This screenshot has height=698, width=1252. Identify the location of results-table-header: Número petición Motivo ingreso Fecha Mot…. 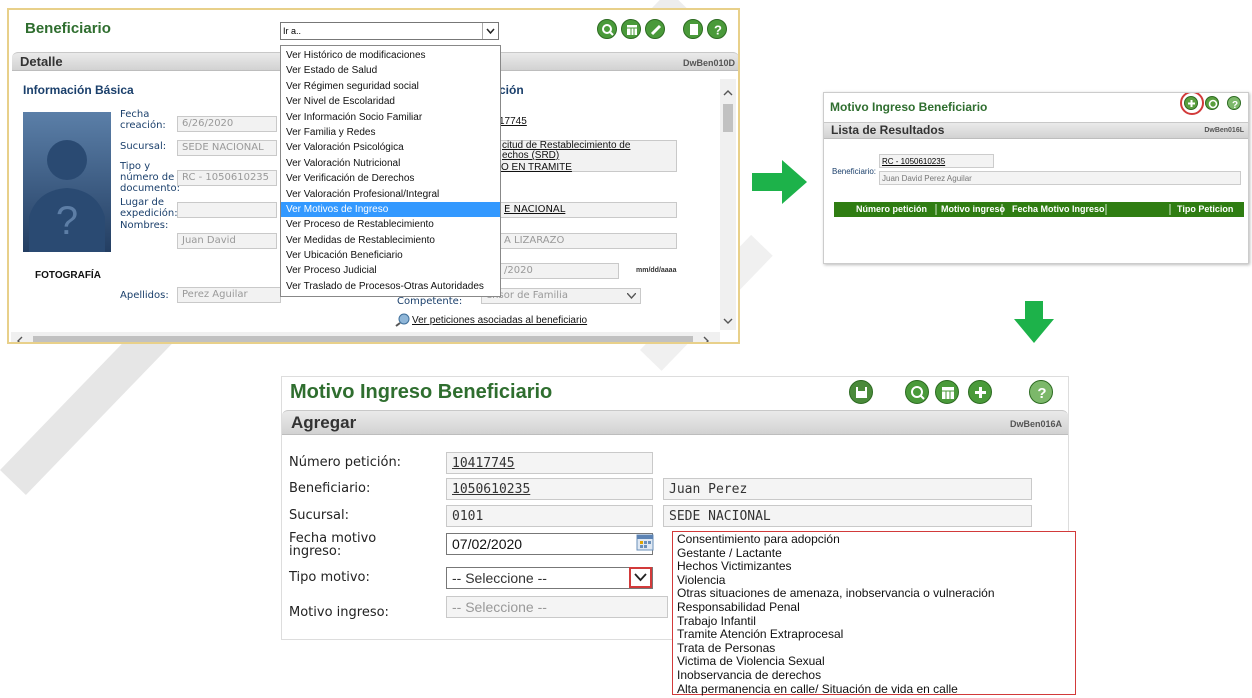
(1039, 209).